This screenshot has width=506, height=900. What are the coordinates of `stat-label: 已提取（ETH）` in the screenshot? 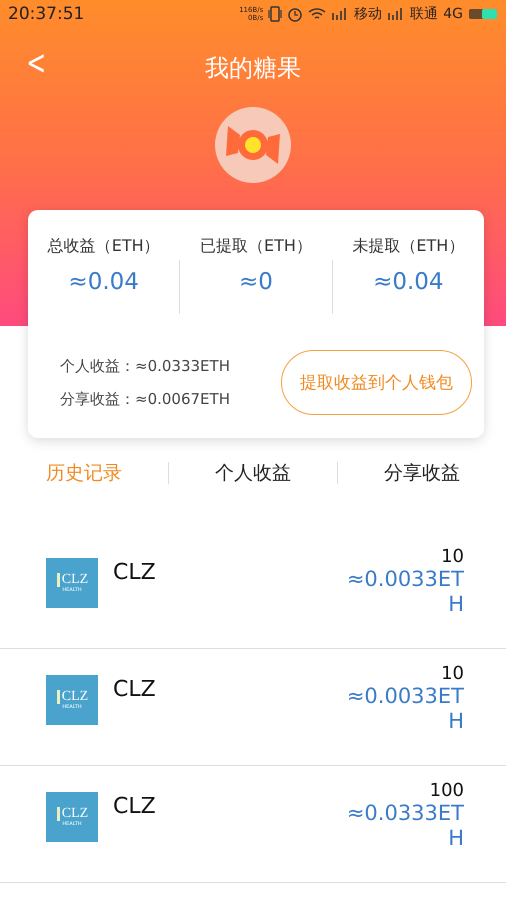 It's located at (256, 246).